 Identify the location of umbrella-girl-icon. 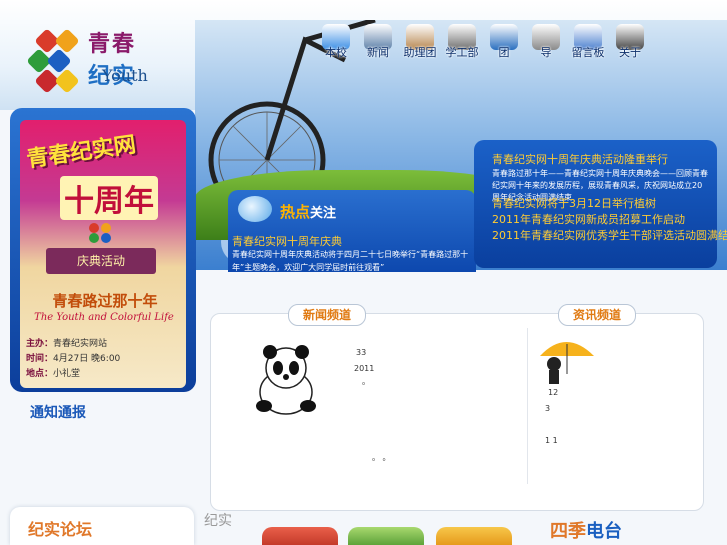
(567, 363).